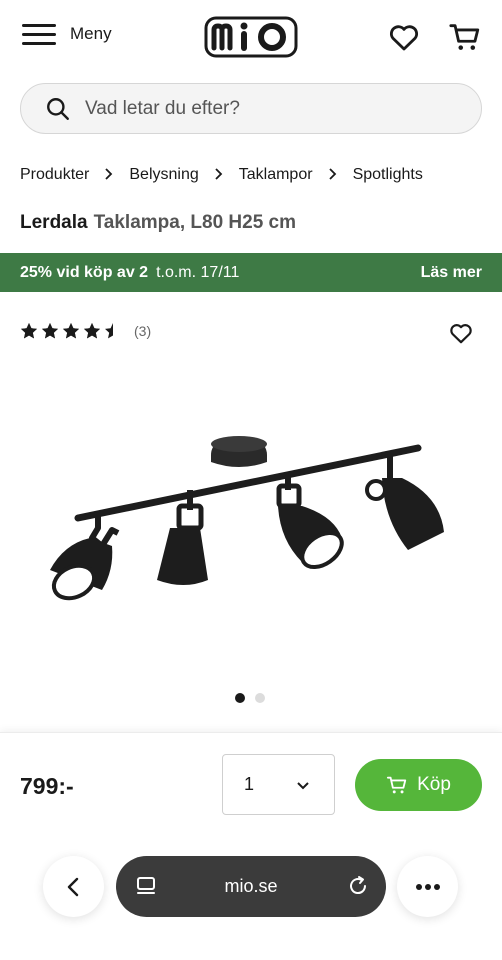 The image size is (502, 960). Describe the element at coordinates (198, 272) in the screenshot. I see `promo-date: t.o.m. 17/11` at that location.